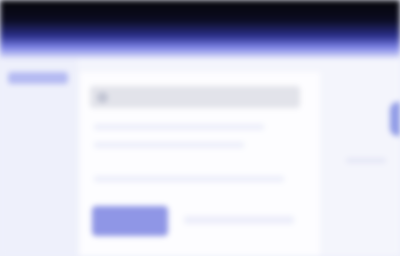 The image size is (400, 256). What do you see at coordinates (239, 220) in the screenshot?
I see `secondary-text-line` at bounding box center [239, 220].